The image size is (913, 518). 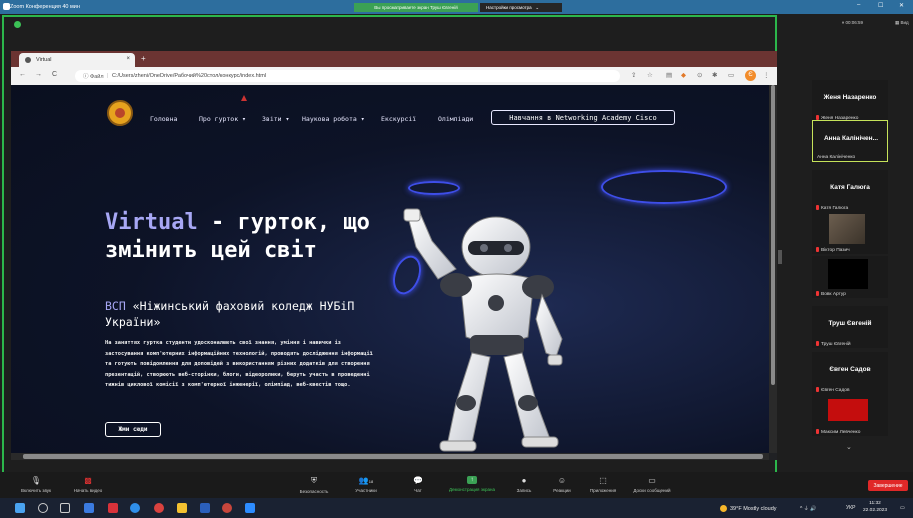 I want to click on windows-start-icon, so click(x=20, y=508).